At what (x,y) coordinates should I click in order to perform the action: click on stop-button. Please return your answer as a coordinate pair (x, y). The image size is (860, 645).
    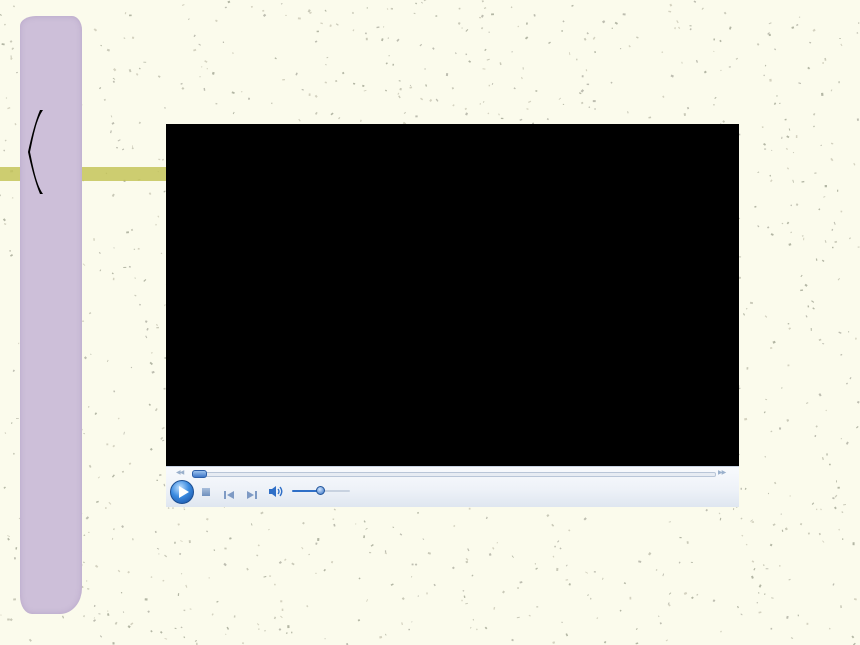
    Looking at the image, I should click on (206, 492).